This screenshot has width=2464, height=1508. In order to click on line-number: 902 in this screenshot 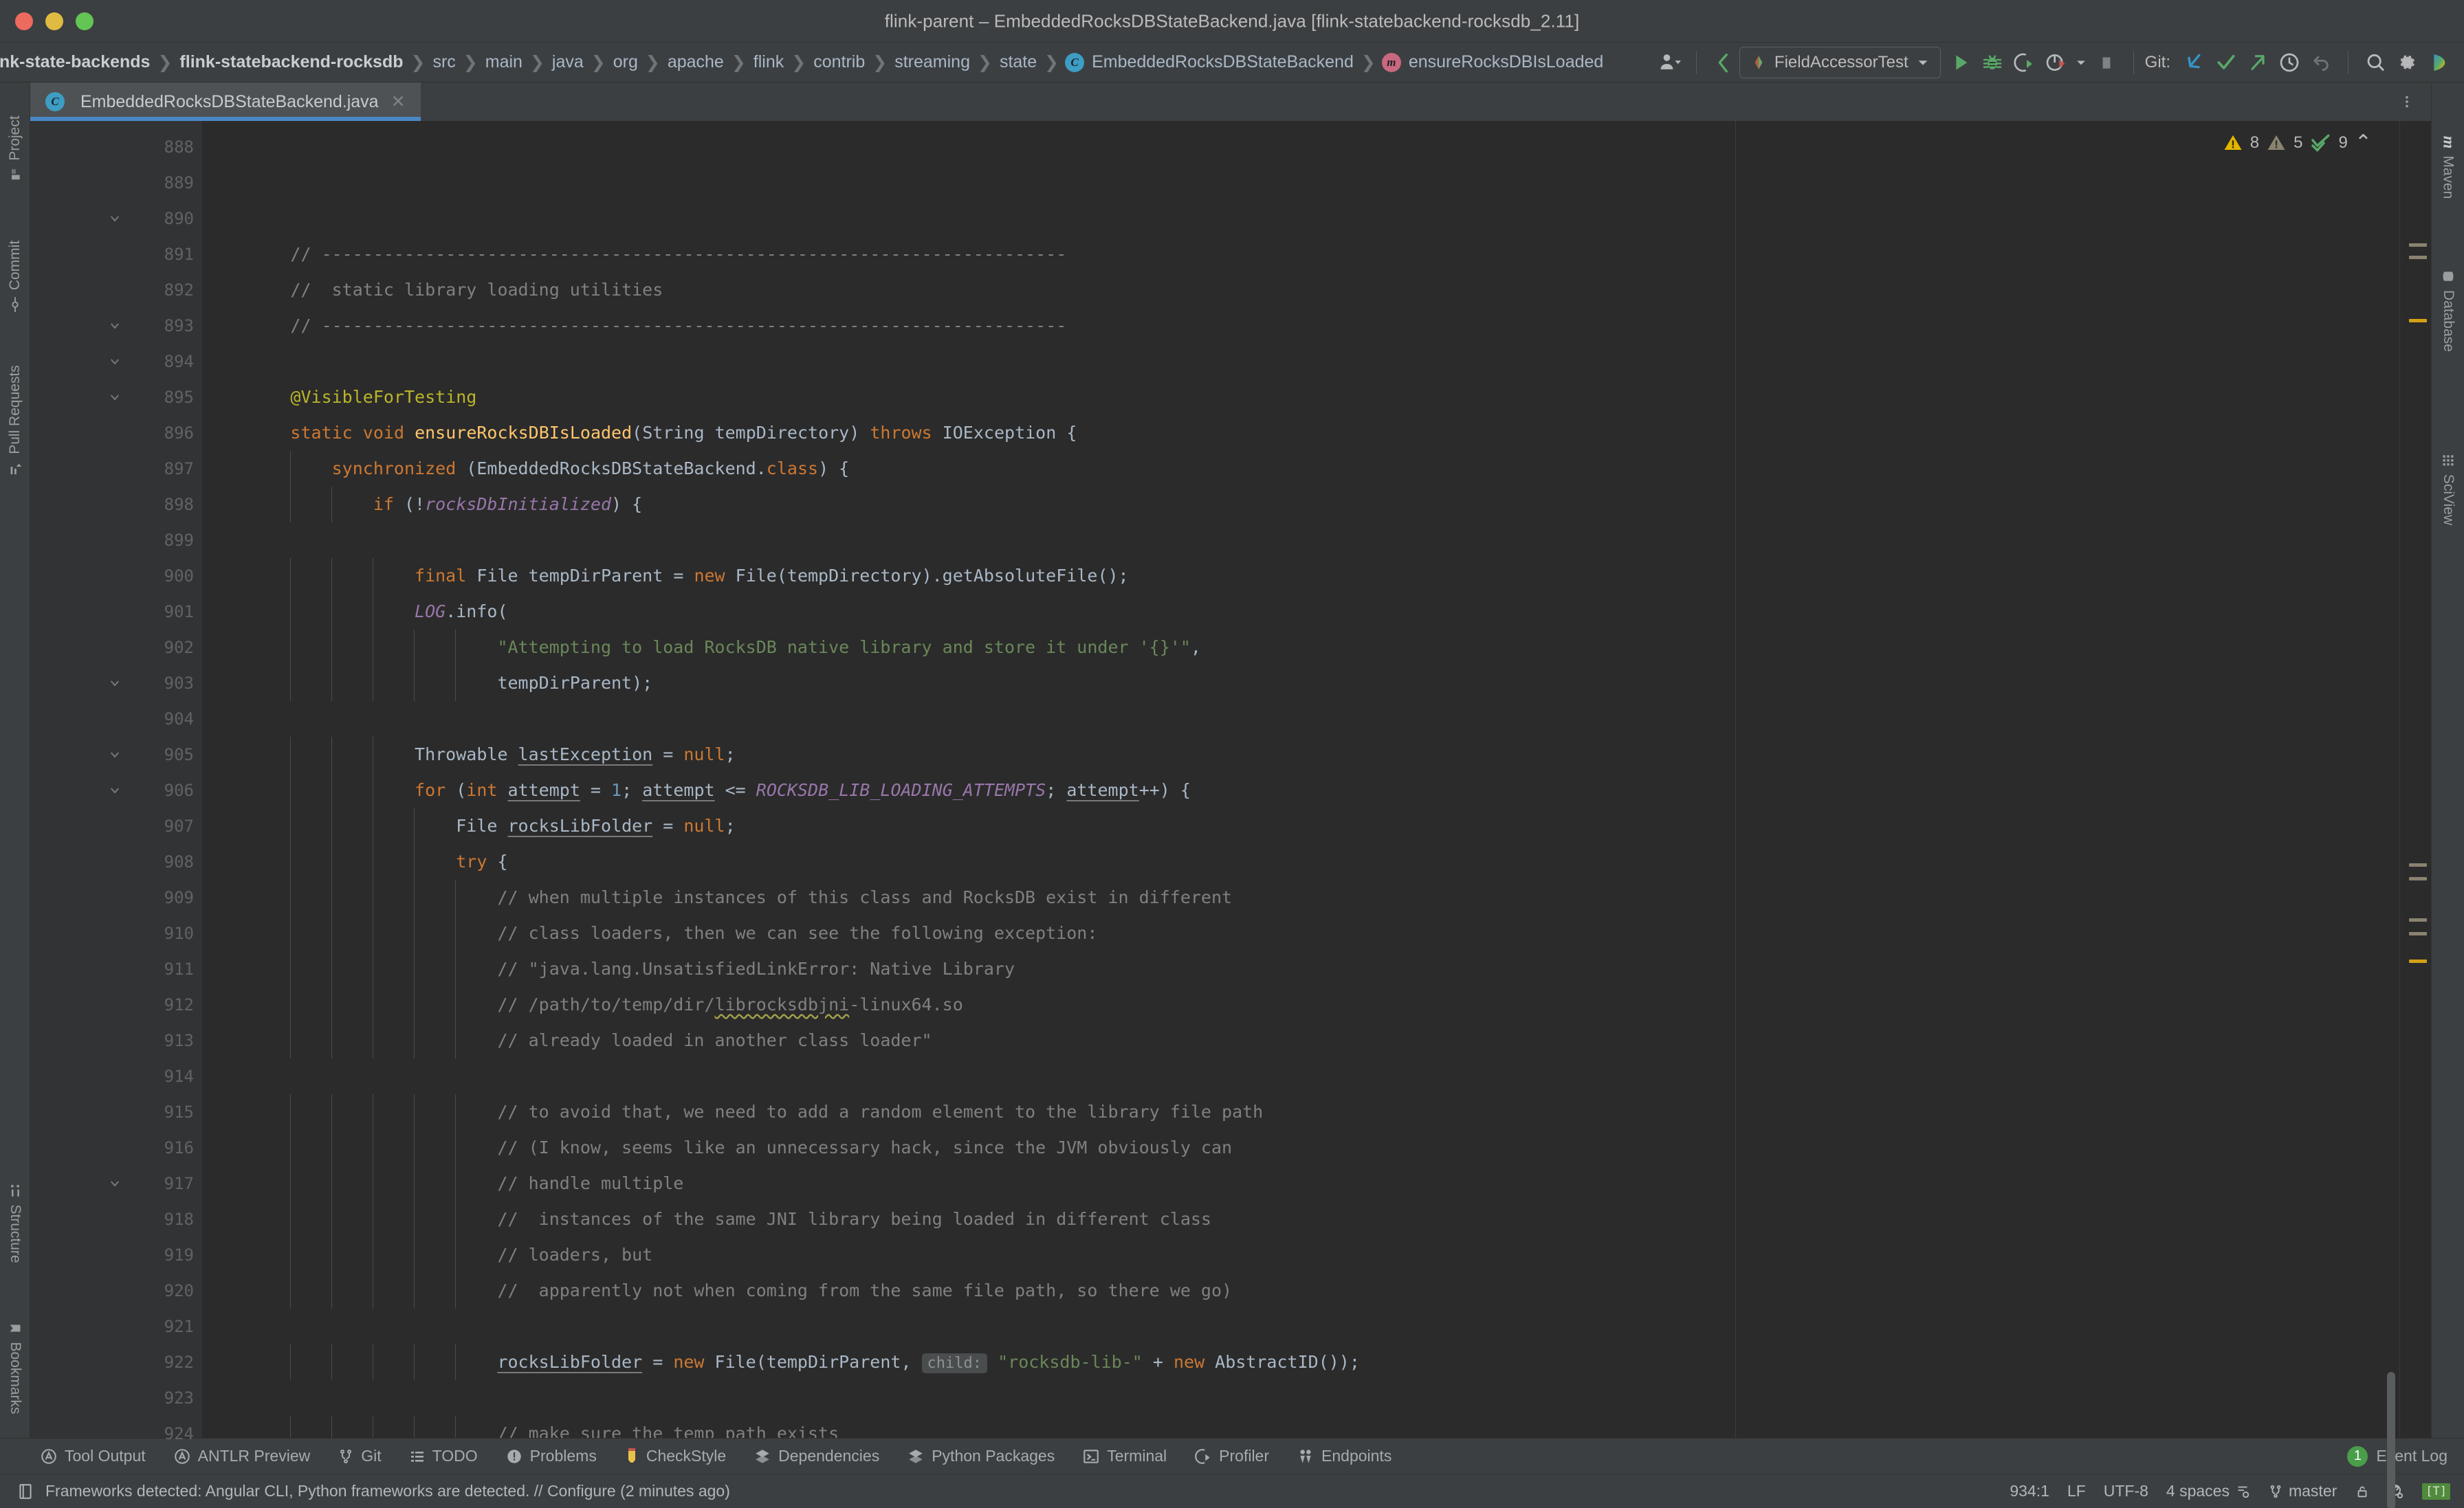, I will do `click(116, 647)`.